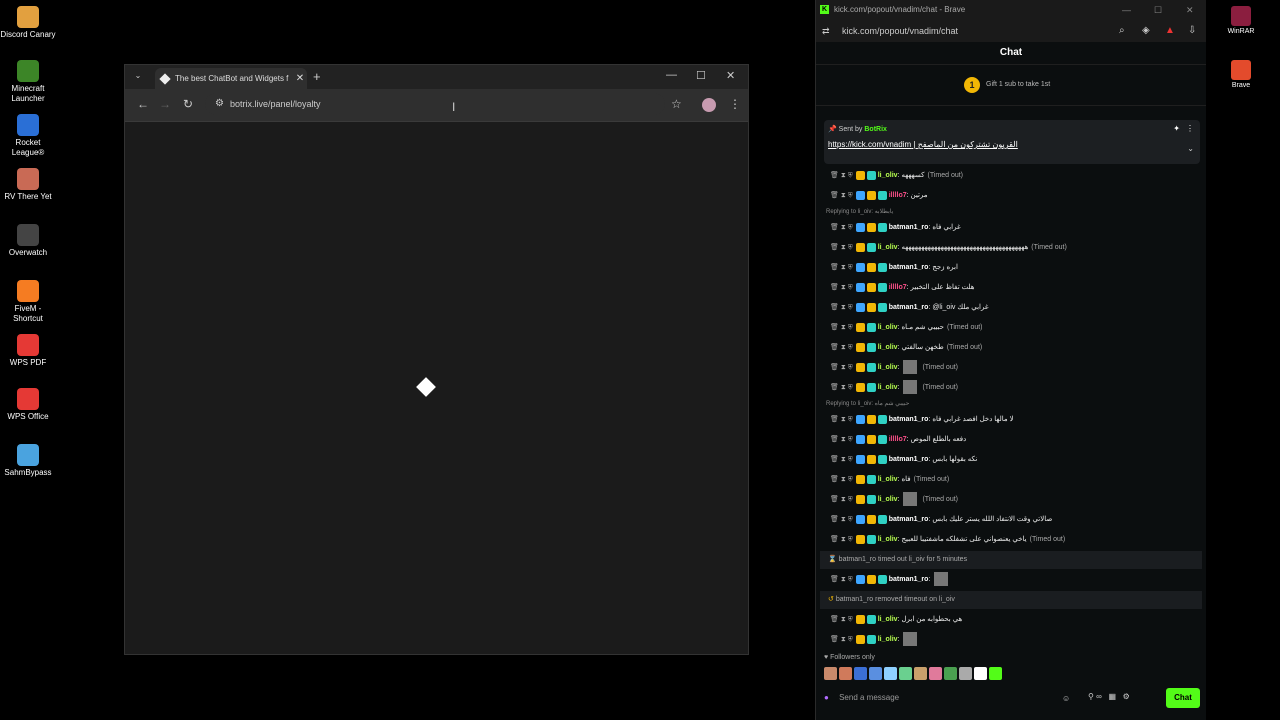  Describe the element at coordinates (1241, 20) in the screenshot. I see `desktop-shortcut: WinRAR` at that location.